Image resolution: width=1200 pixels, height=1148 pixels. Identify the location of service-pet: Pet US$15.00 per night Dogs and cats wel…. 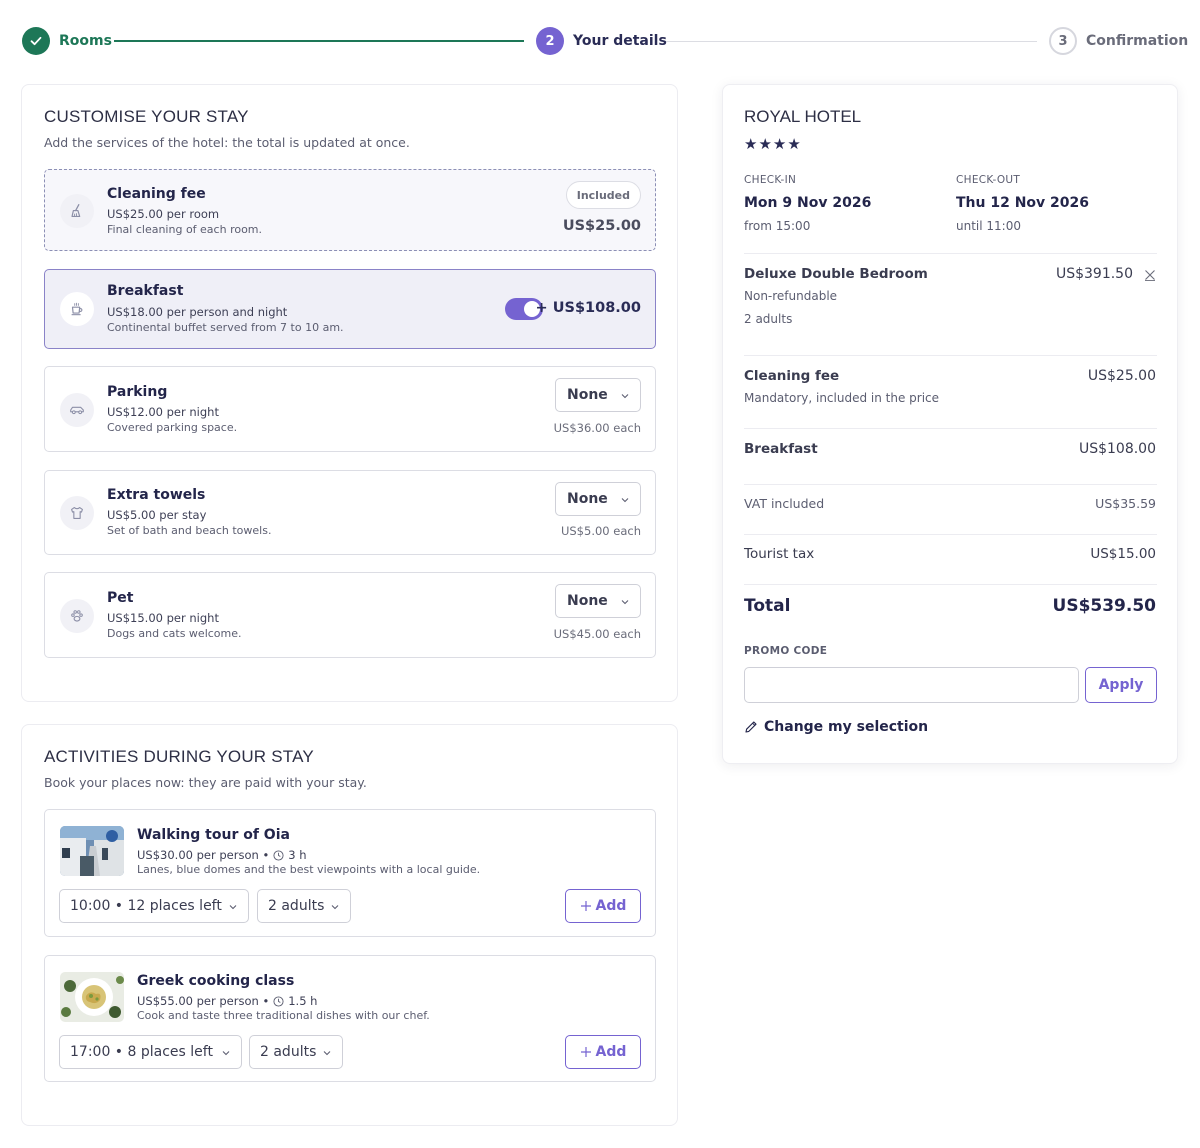
(350, 615).